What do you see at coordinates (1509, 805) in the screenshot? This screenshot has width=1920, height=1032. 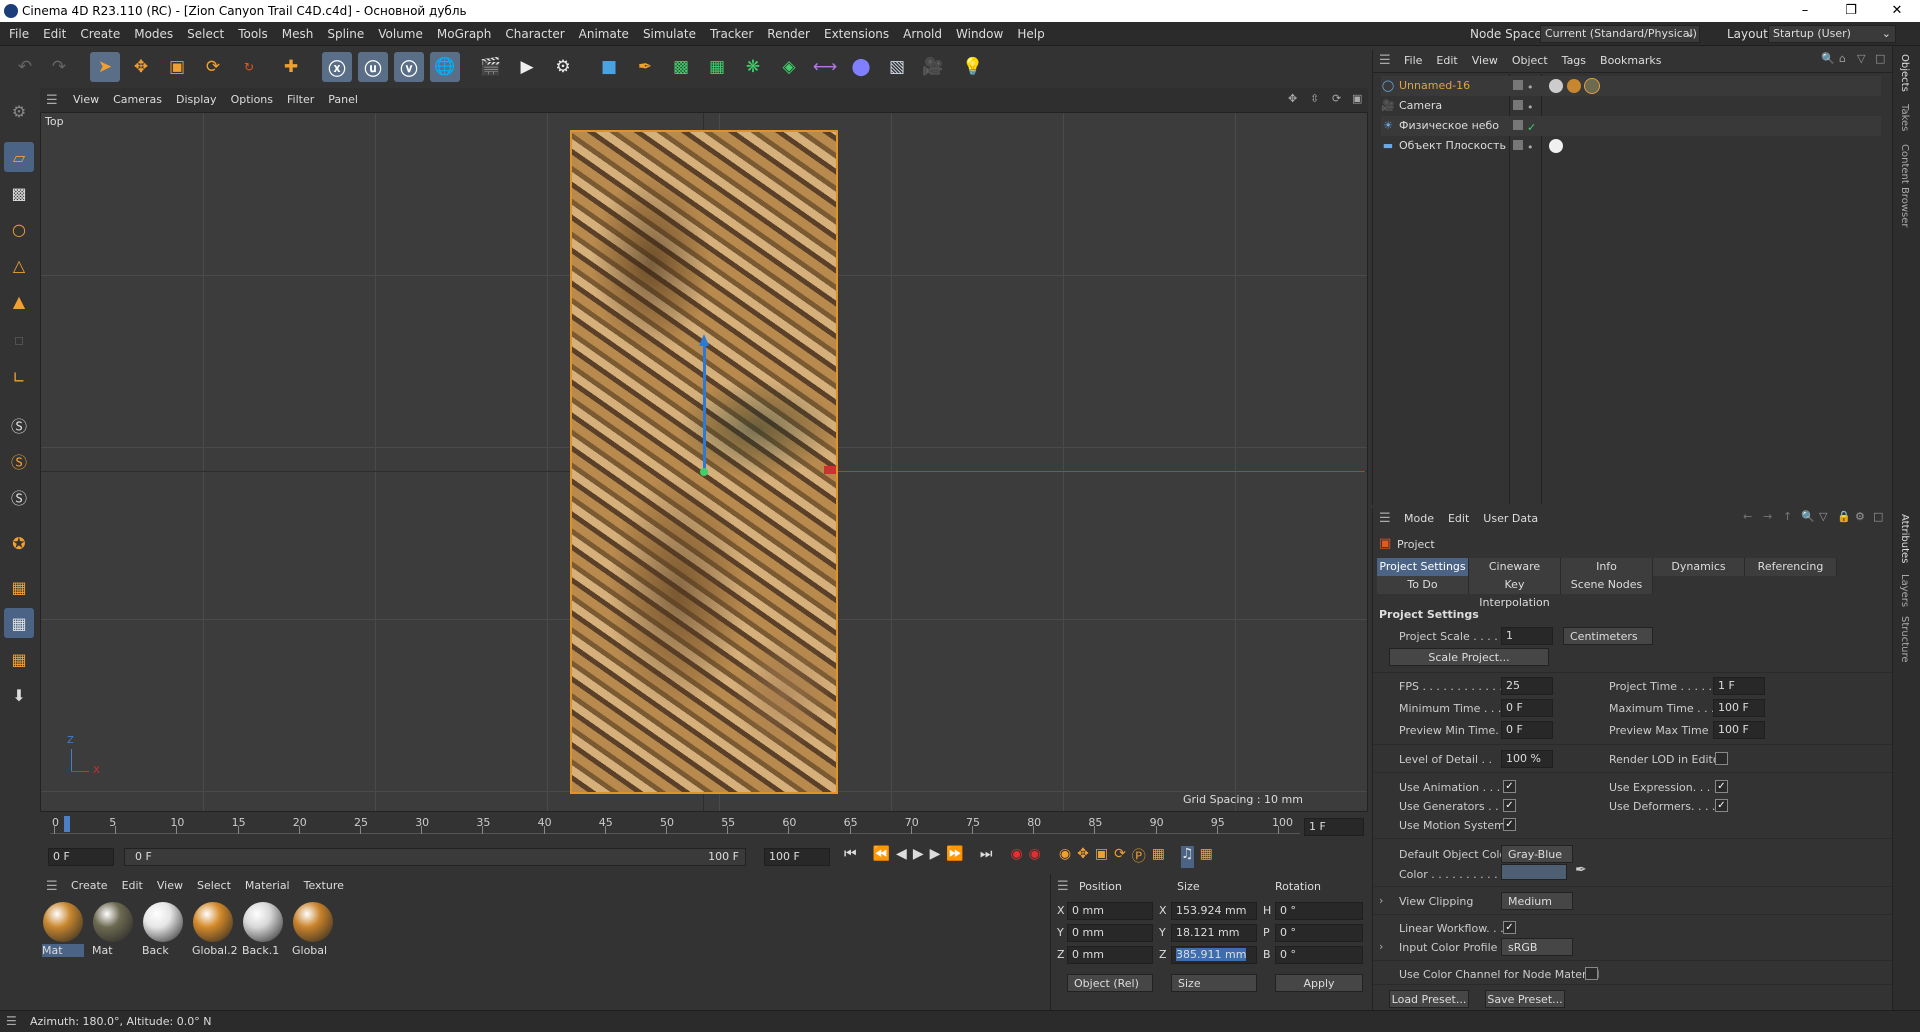 I see `use-generators-checkbox: ✓` at bounding box center [1509, 805].